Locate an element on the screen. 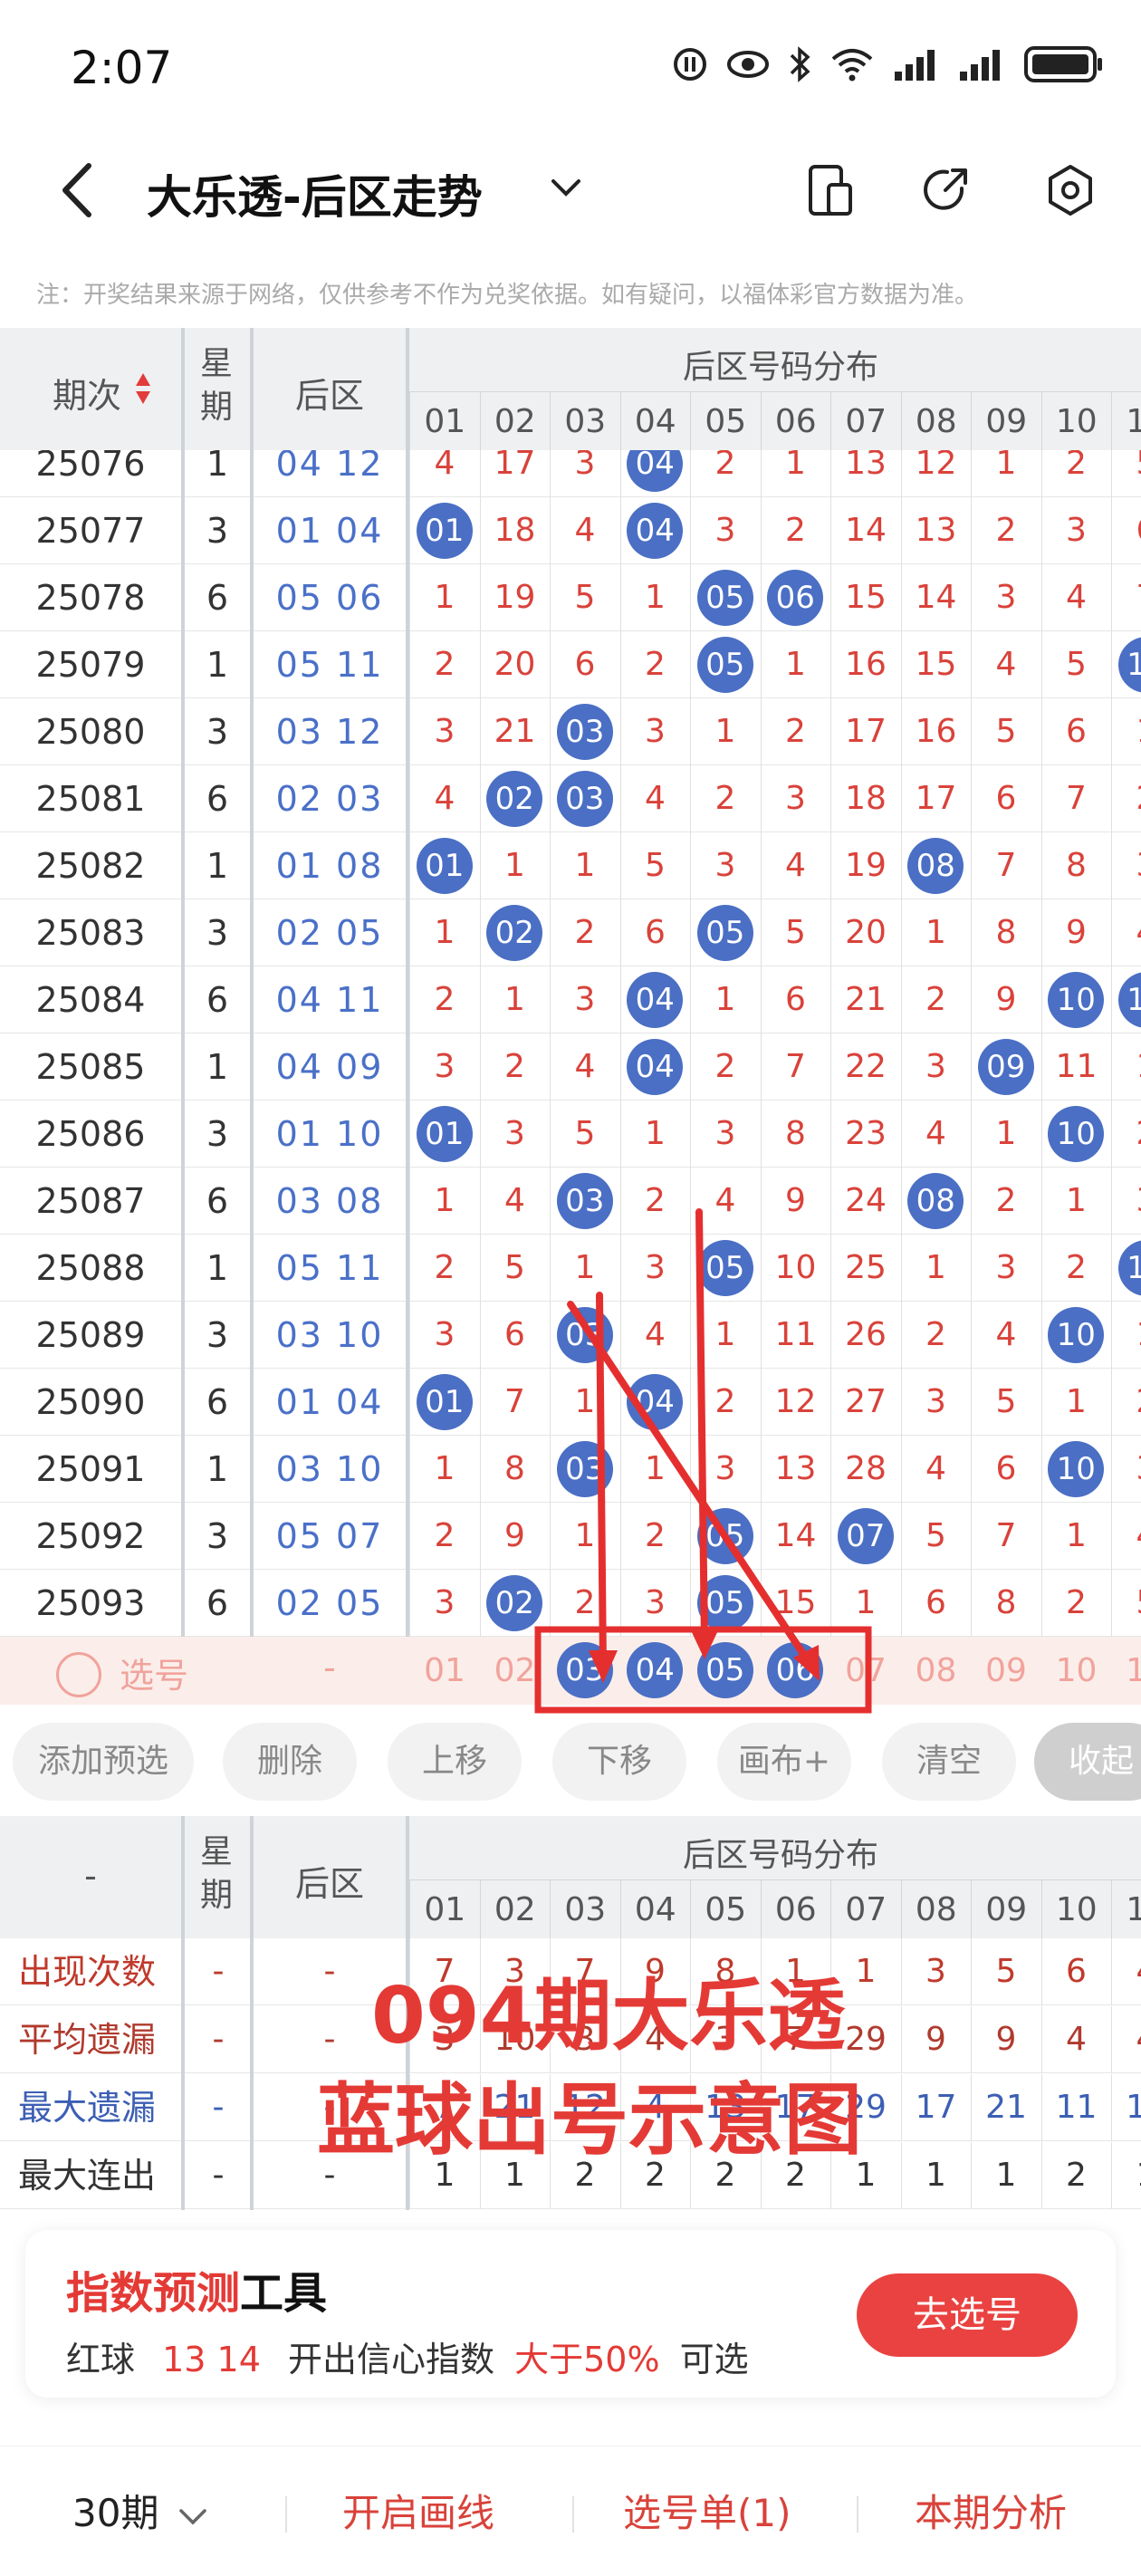 This screenshot has width=1141, height=2576. stats-dash: - is located at coordinates (90, 1876).